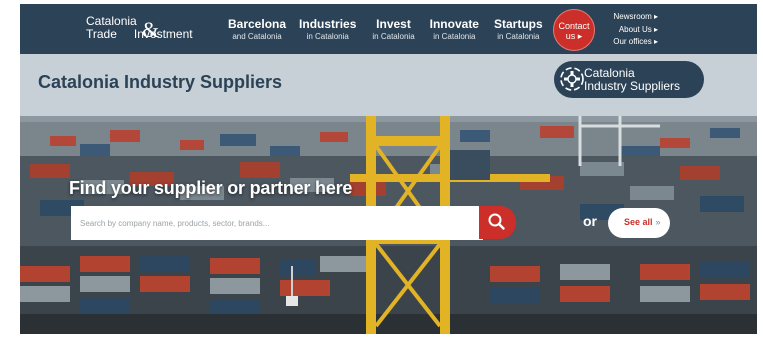 The height and width of the screenshot is (338, 763). I want to click on utility-links: Newsroom ▸ About Us ▸ Our offices ▸, so click(631, 30).